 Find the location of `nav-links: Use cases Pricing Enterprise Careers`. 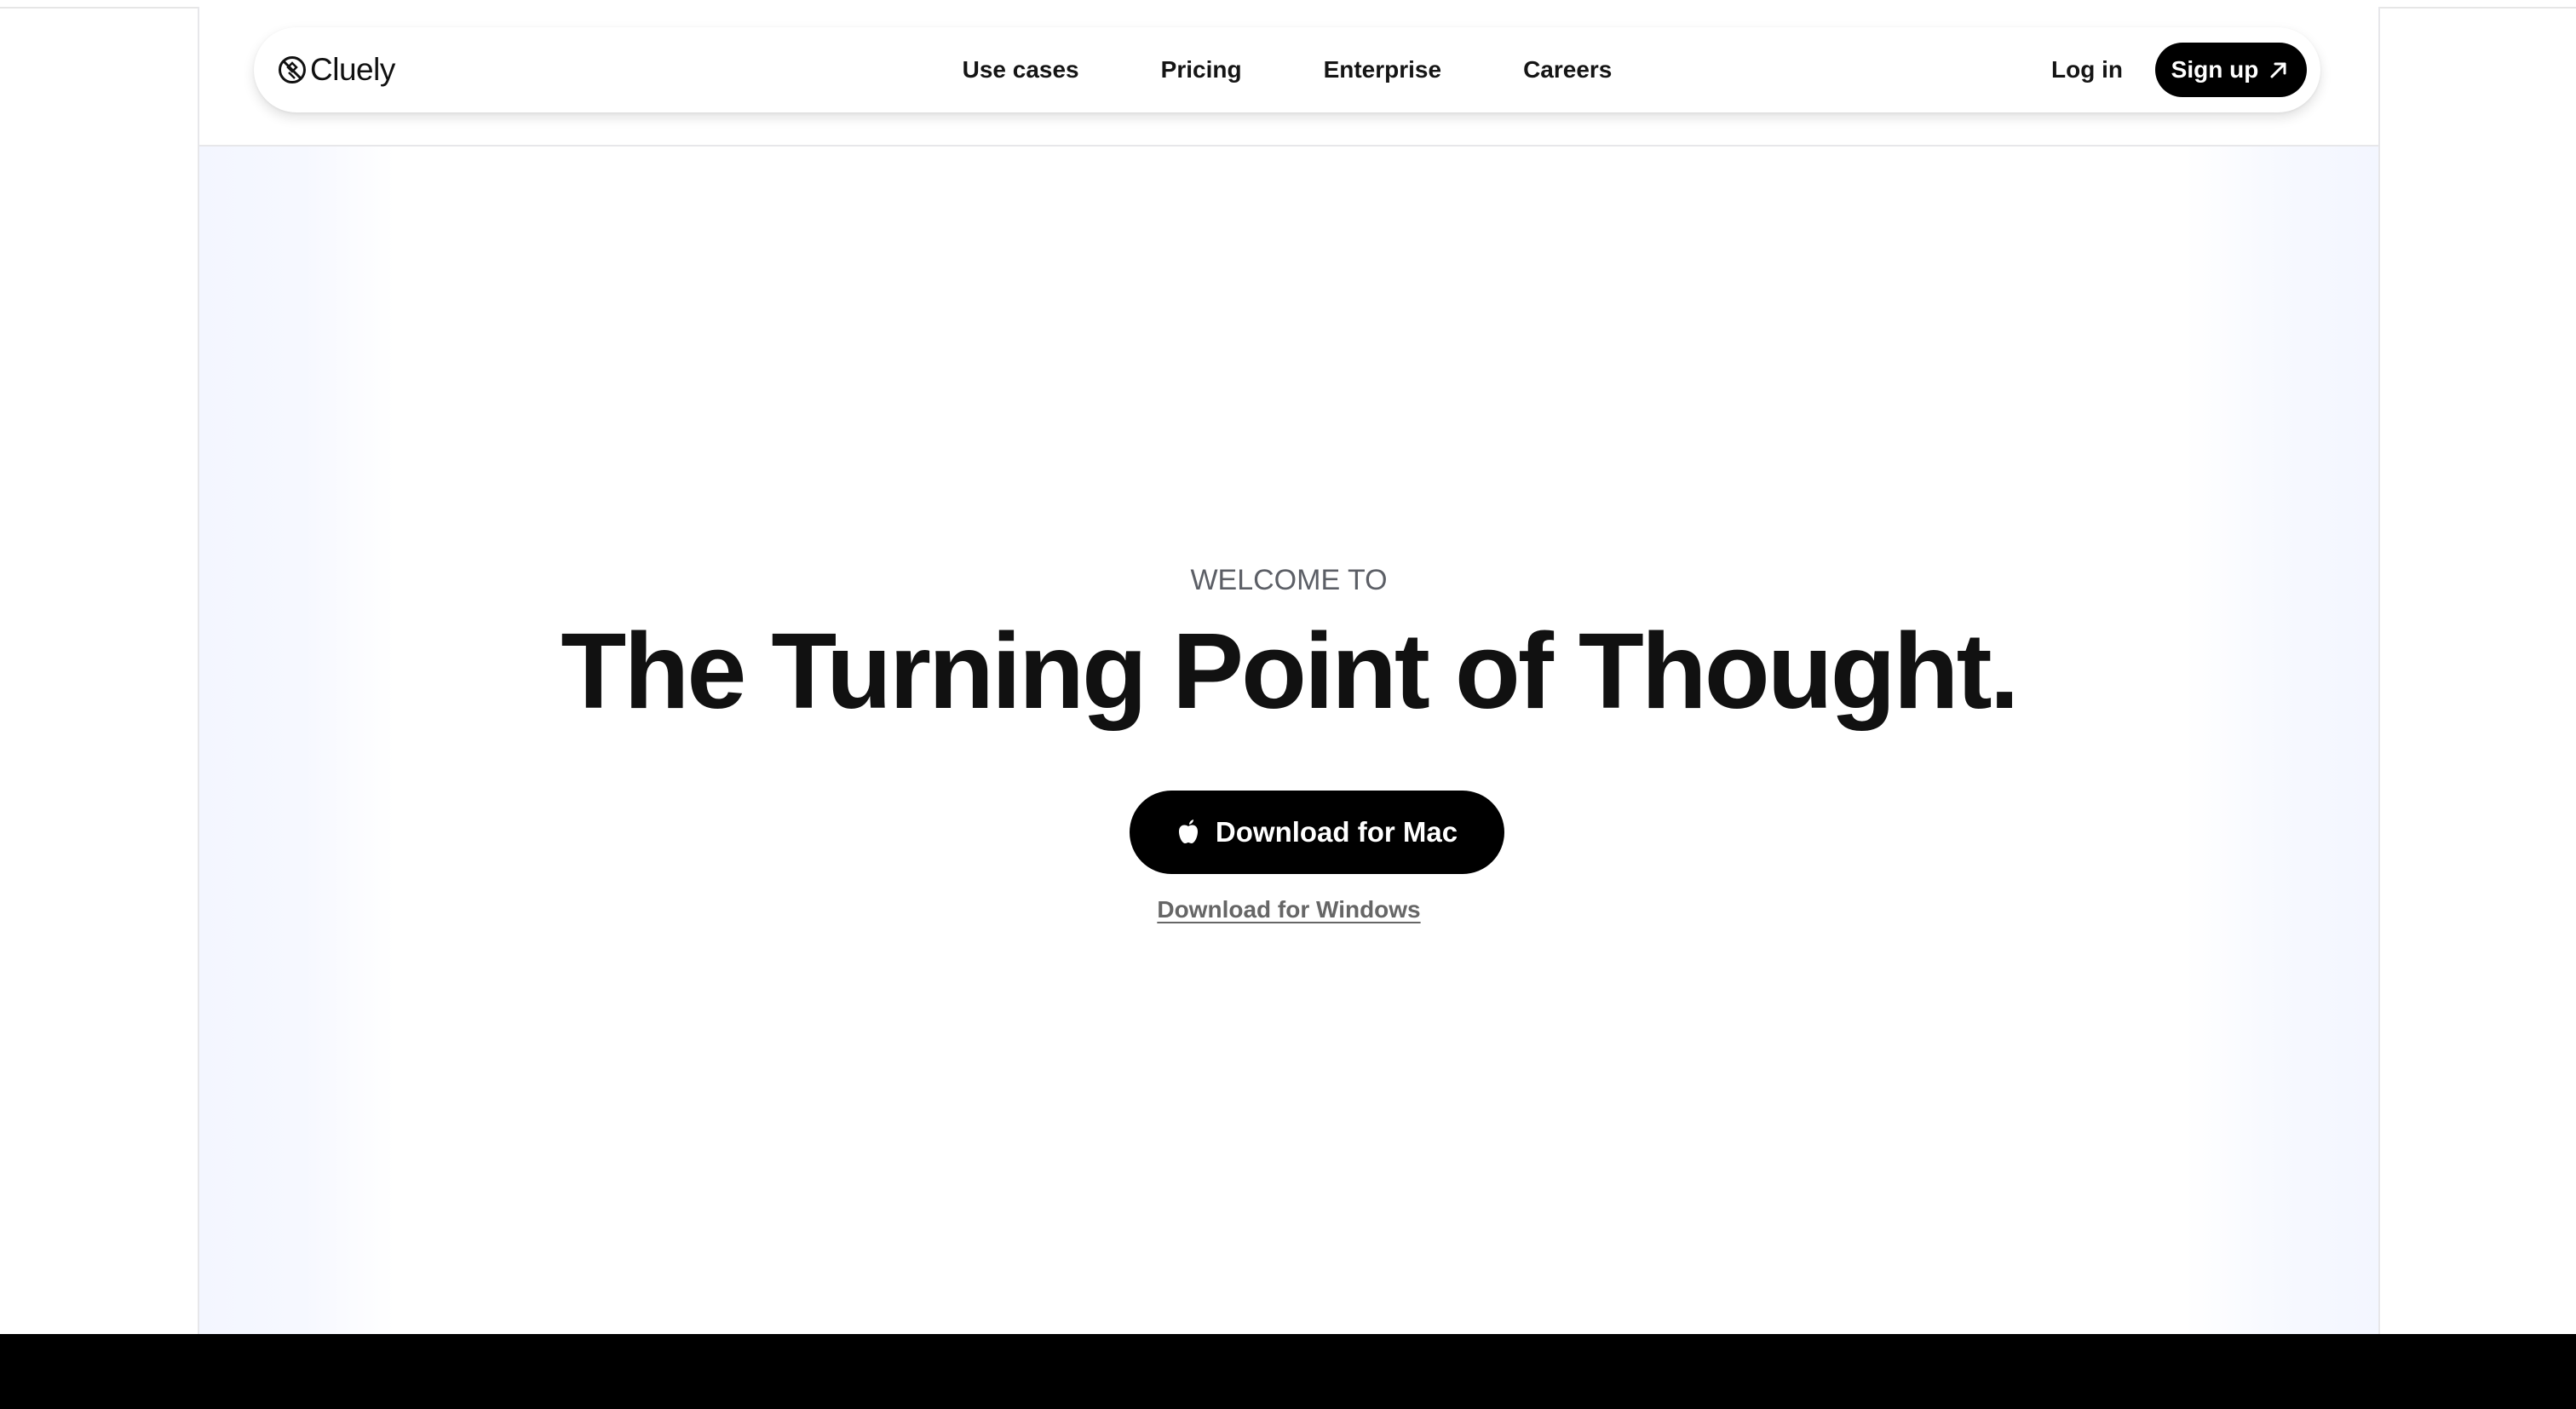

nav-links: Use cases Pricing Enterprise Careers is located at coordinates (1287, 69).